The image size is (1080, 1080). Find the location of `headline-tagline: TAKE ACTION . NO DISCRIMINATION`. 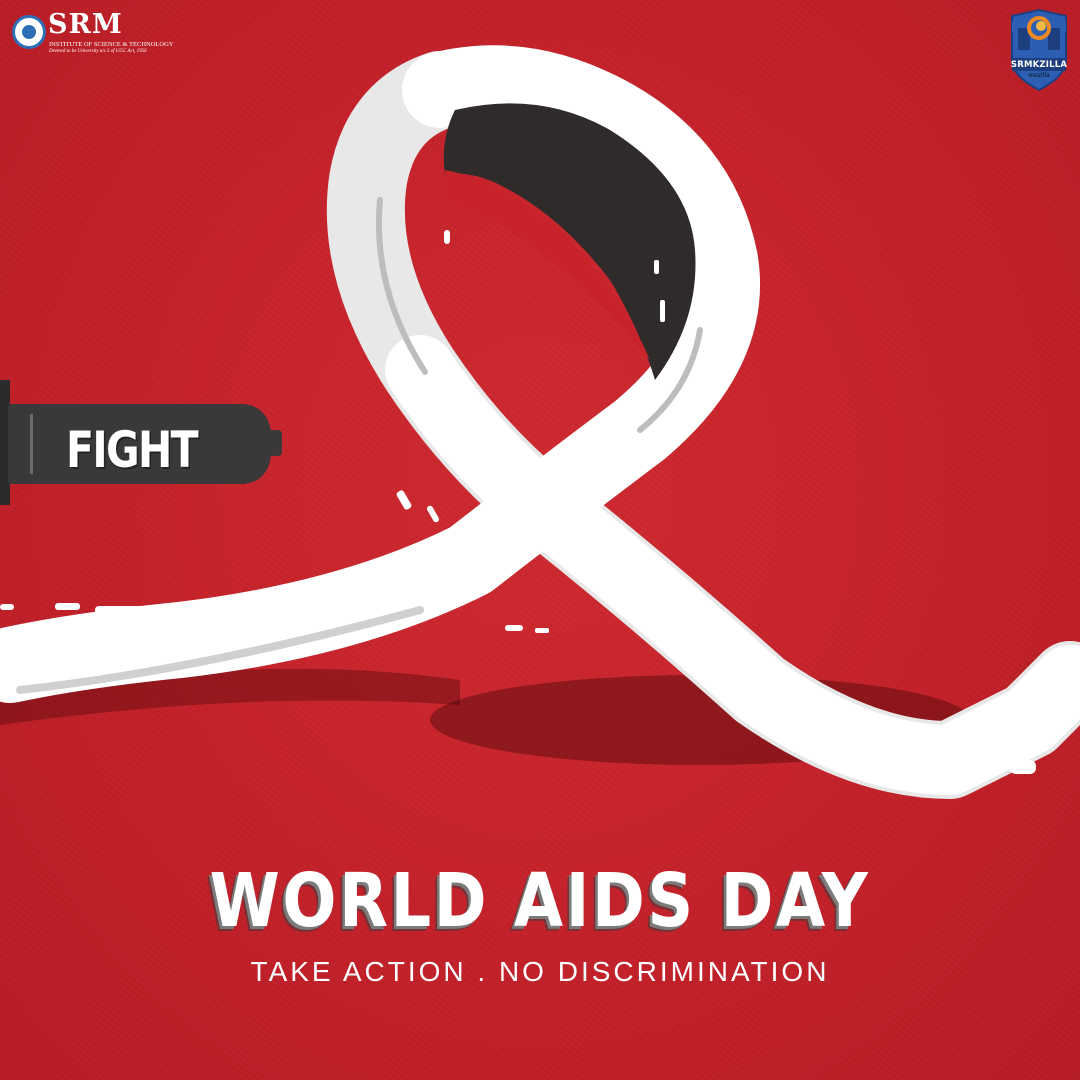

headline-tagline: TAKE ACTION . NO DISCRIMINATION is located at coordinates (540, 971).